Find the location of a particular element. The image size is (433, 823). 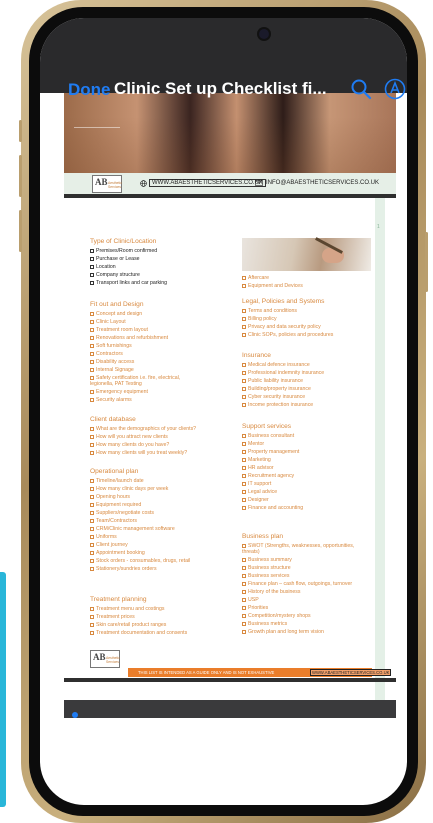

checklist-item: Disability access is located at coordinates (112, 362).